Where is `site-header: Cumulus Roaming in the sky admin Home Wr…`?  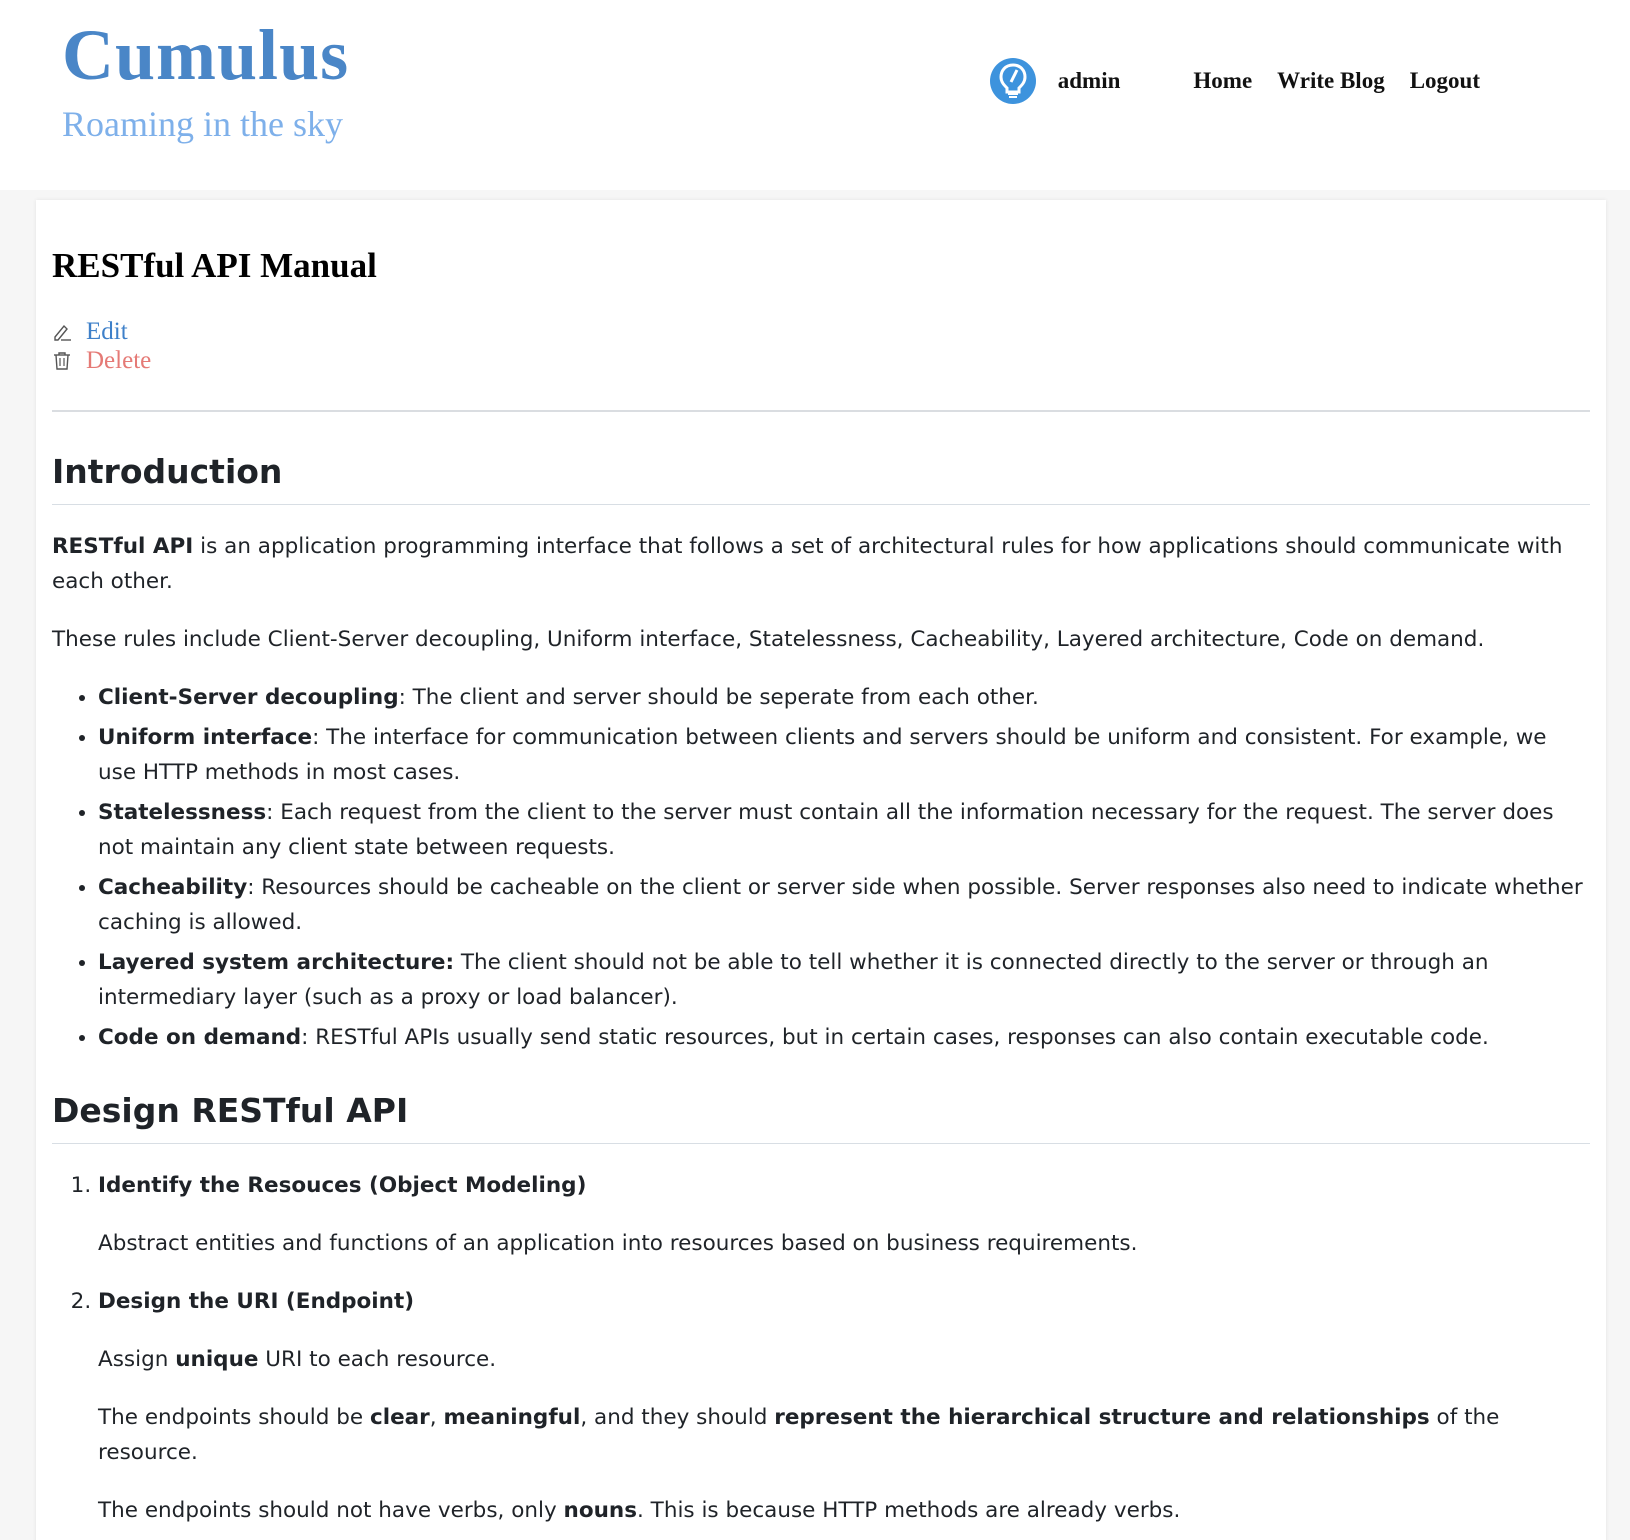
site-header: Cumulus Roaming in the sky admin Home Wr… is located at coordinates (815, 95).